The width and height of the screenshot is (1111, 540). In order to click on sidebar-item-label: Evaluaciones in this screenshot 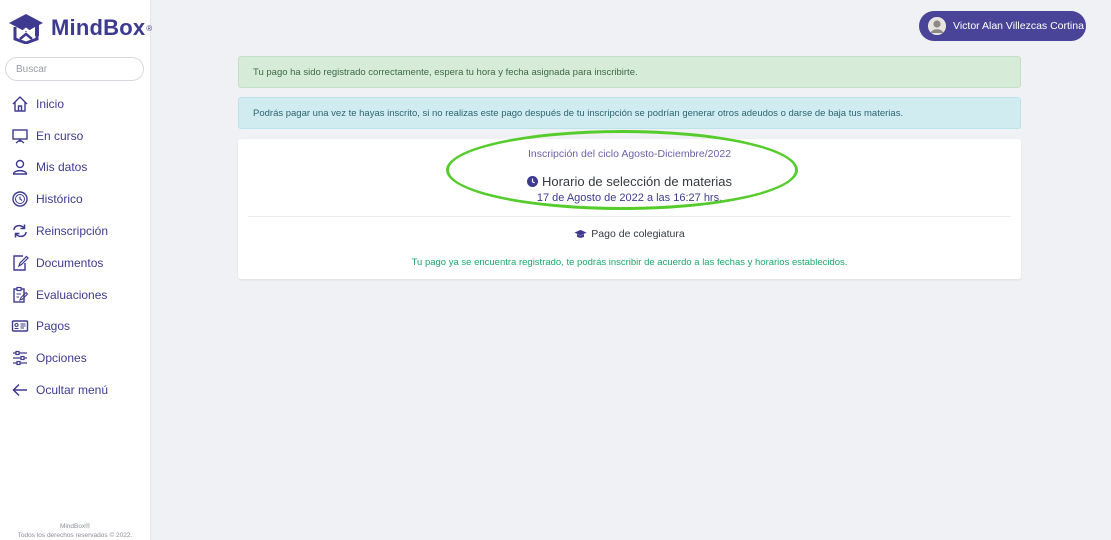, I will do `click(72, 294)`.